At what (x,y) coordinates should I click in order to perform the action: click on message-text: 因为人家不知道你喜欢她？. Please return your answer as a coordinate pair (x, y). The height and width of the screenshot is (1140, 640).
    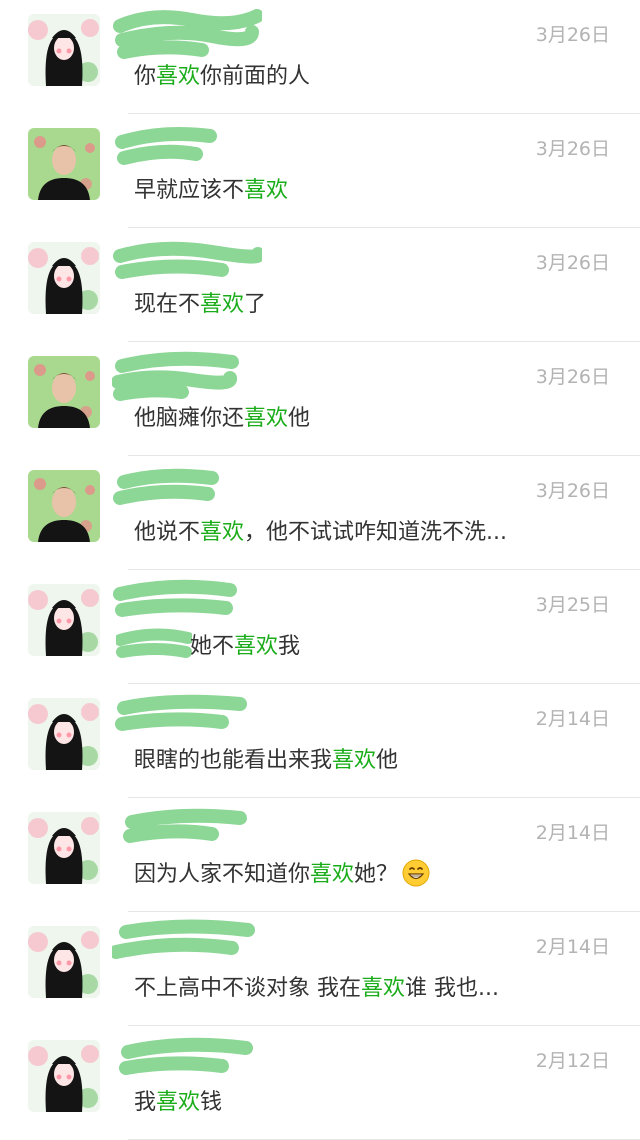
    Looking at the image, I should click on (372, 872).